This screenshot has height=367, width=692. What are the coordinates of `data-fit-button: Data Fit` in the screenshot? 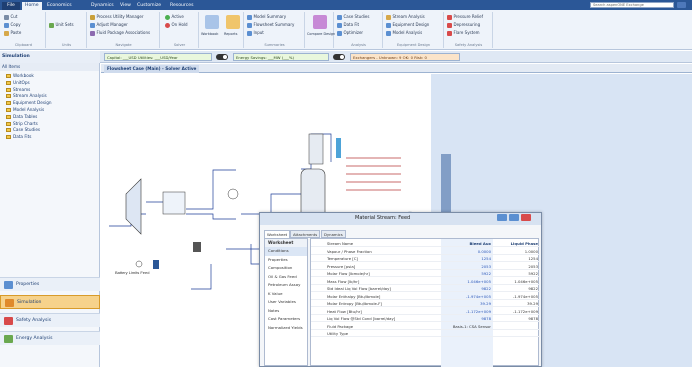 It's located at (348, 24).